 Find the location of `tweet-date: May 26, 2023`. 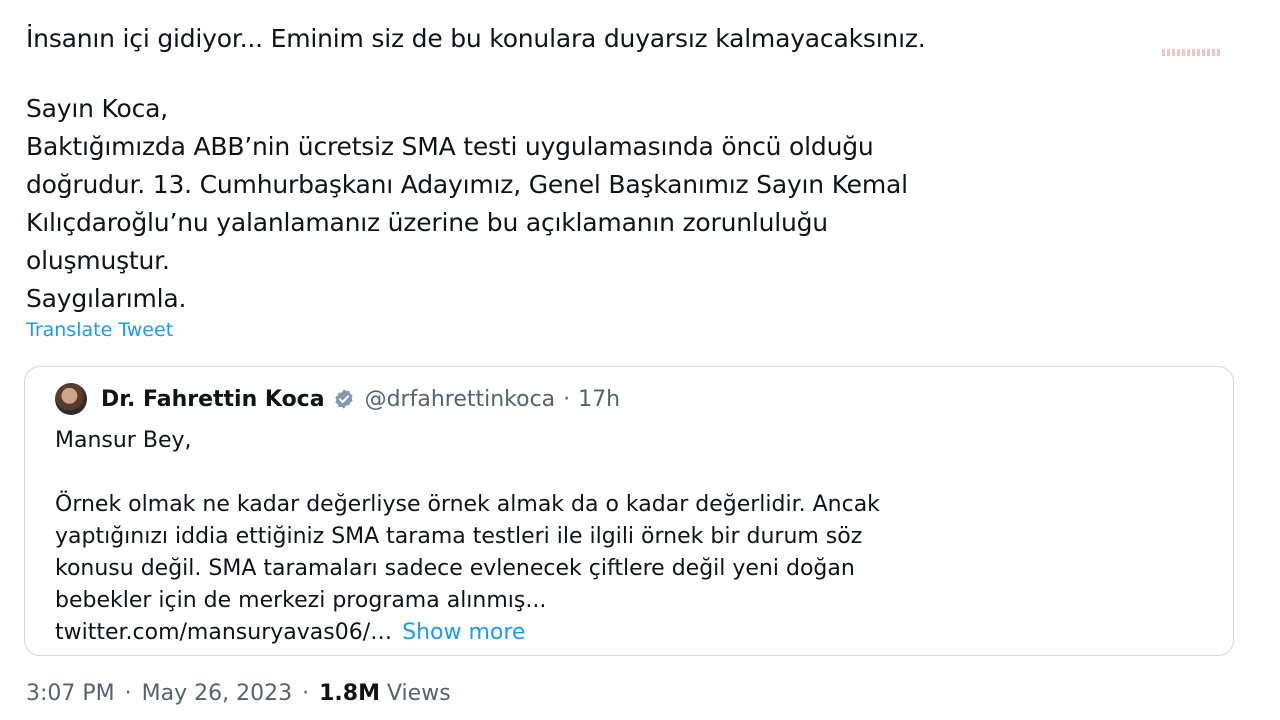

tweet-date: May 26, 2023 is located at coordinates (217, 693).